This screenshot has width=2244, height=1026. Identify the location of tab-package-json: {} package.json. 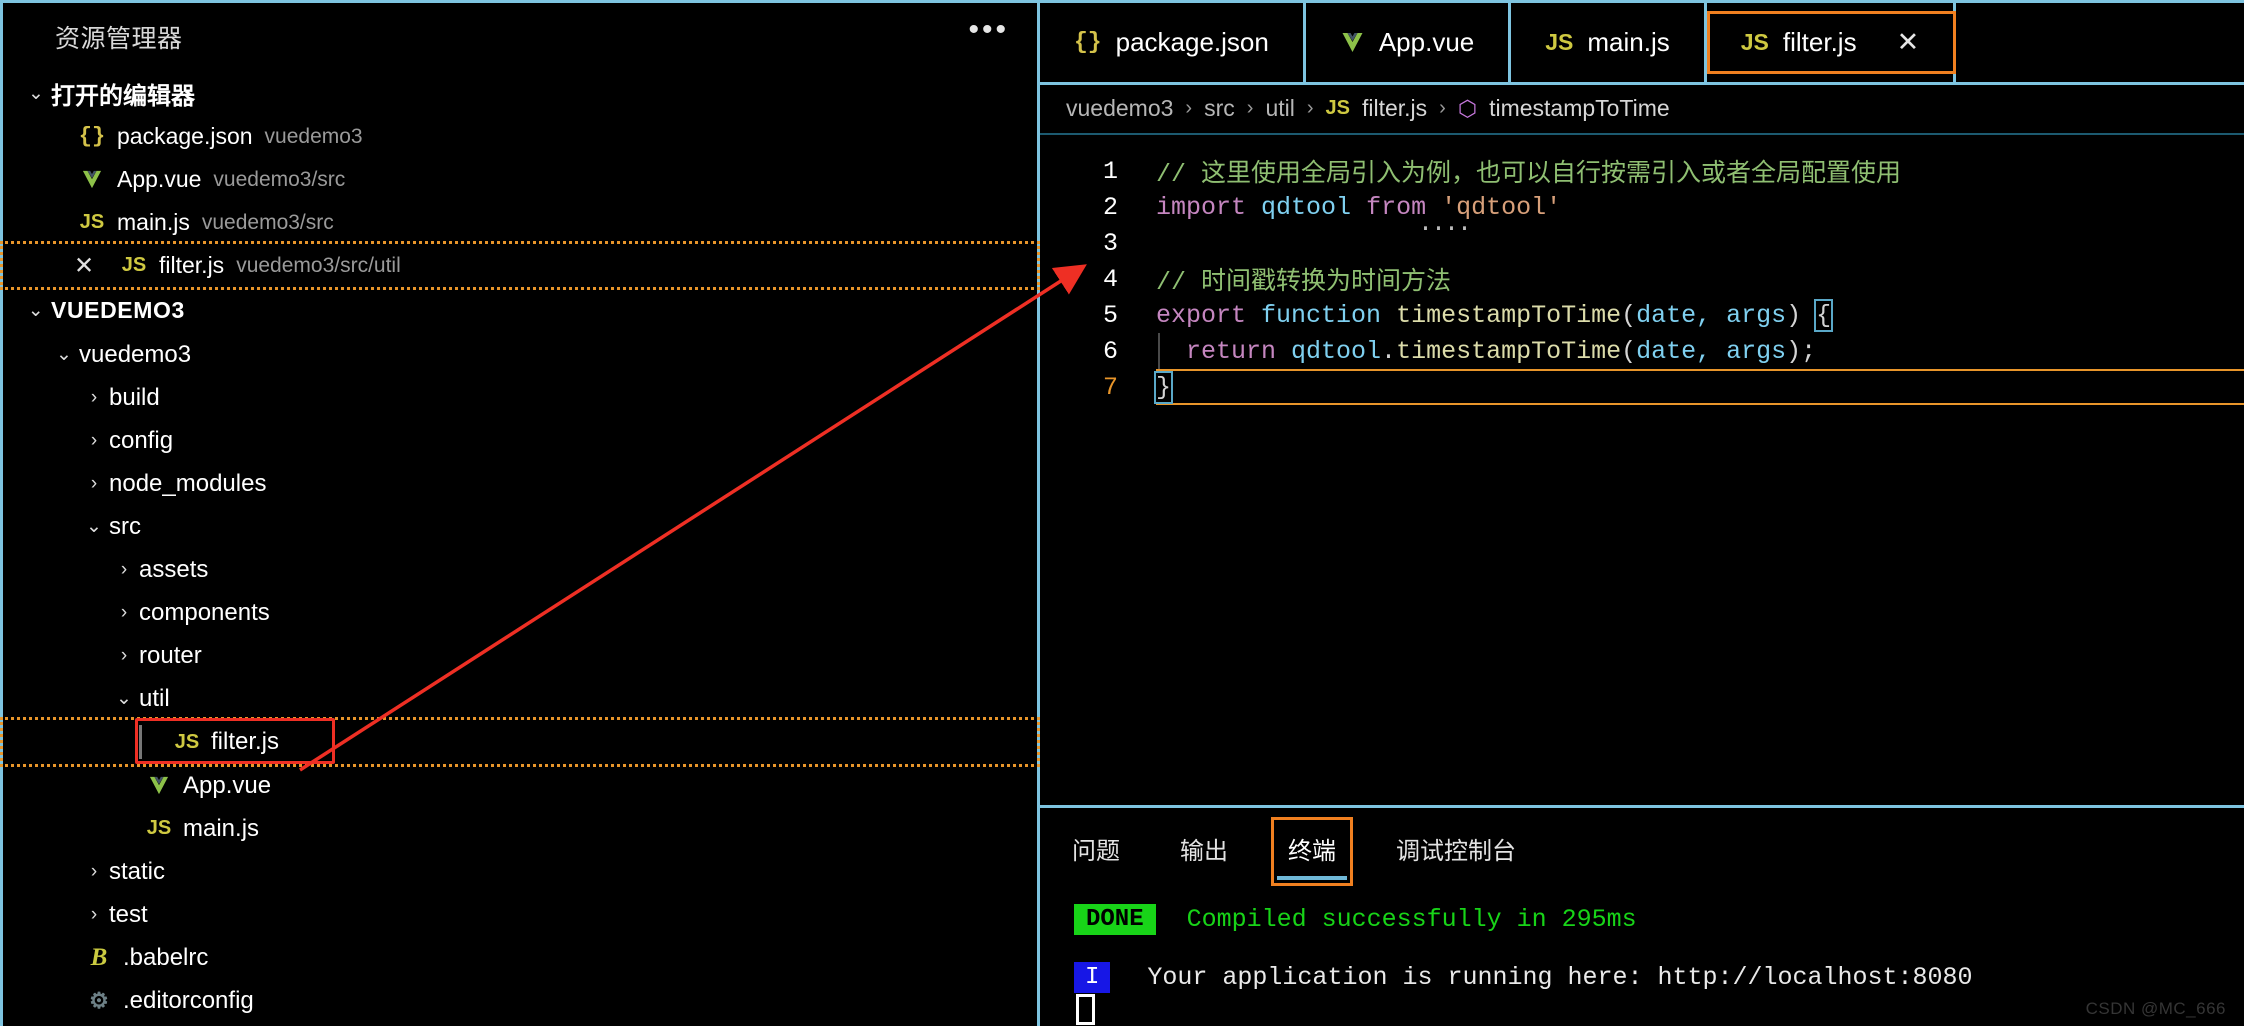
(1173, 42).